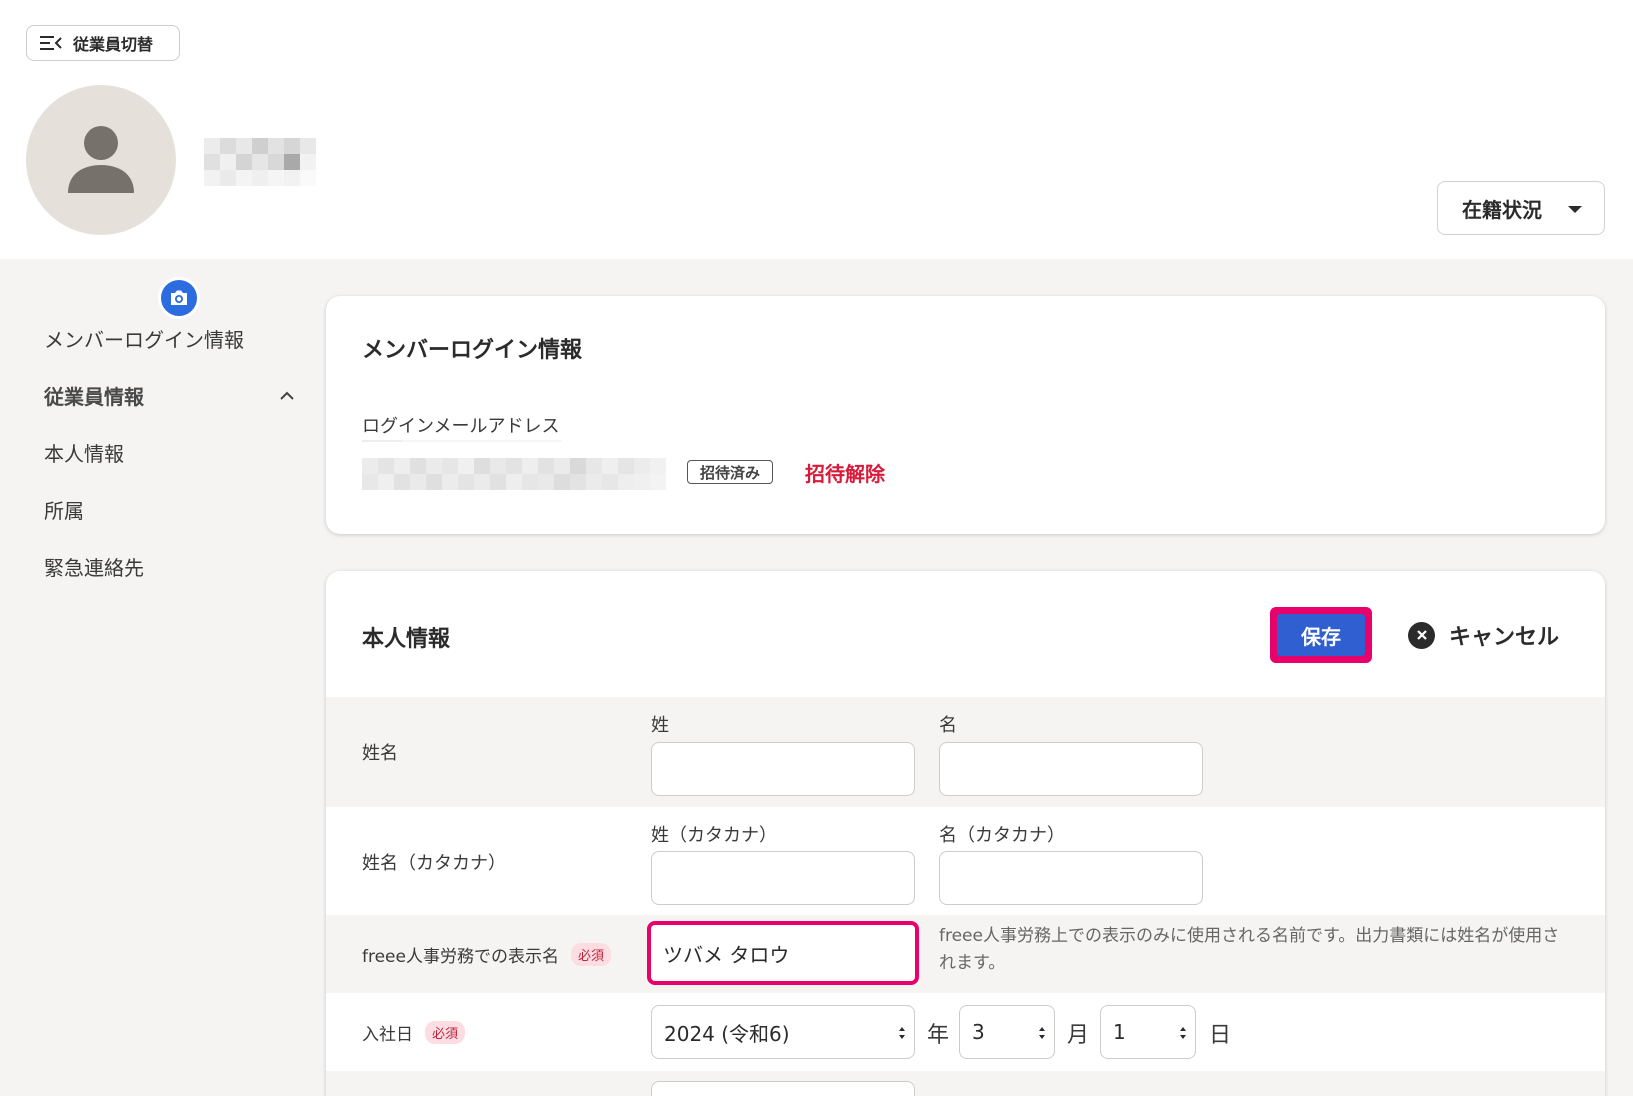 This screenshot has width=1633, height=1096. Describe the element at coordinates (101, 159) in the screenshot. I see `person-icon` at that location.